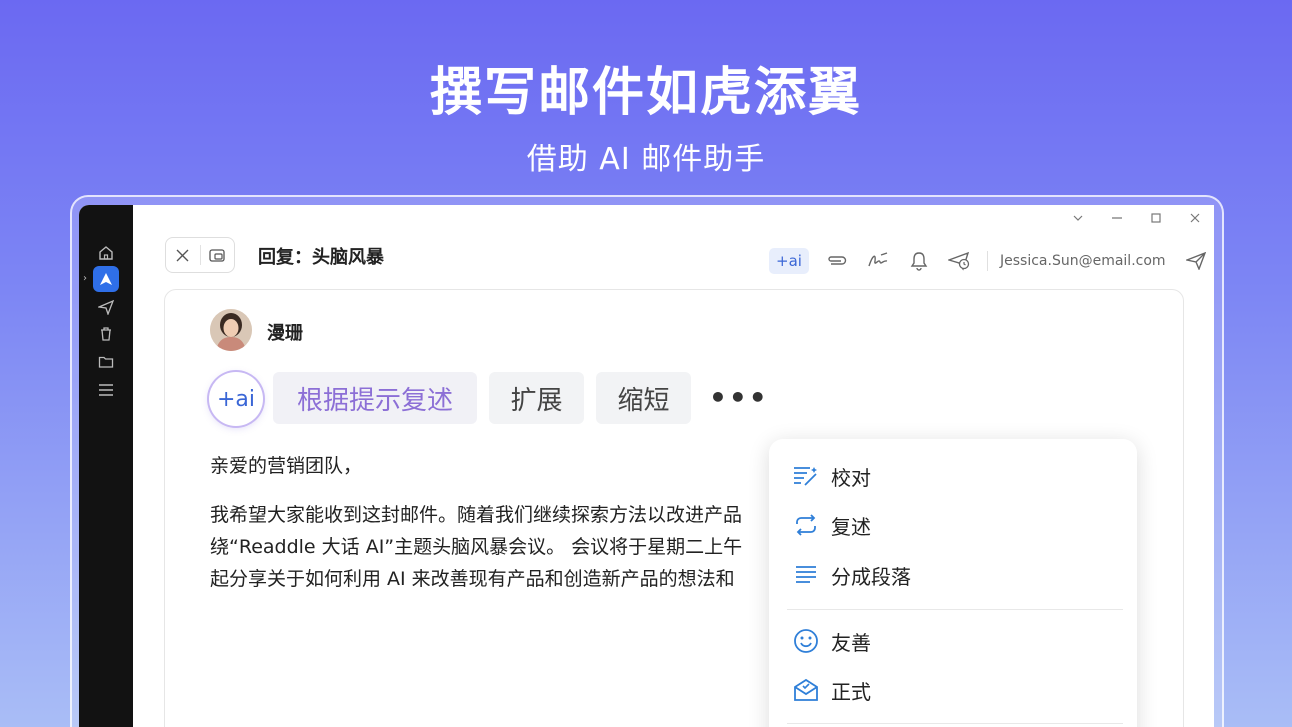  I want to click on paragraphs-icon, so click(806, 575).